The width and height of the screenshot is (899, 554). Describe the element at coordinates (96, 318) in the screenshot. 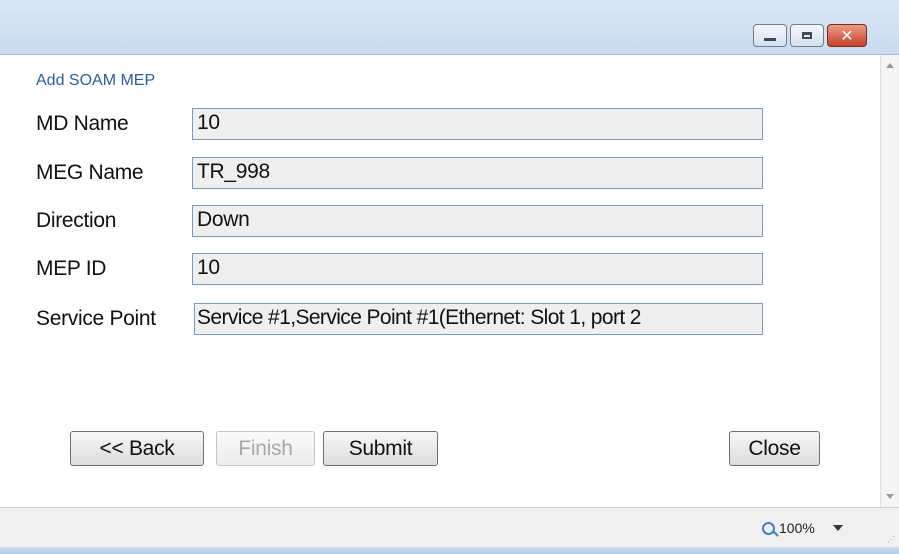

I see `service-point-label: Service Point` at that location.